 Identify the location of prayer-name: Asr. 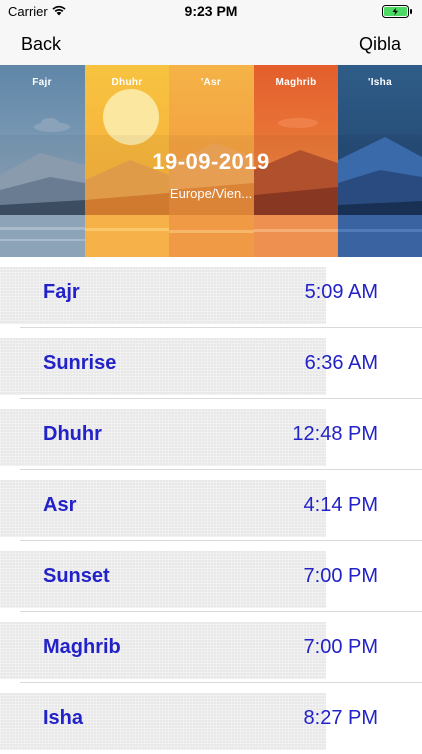
(60, 505).